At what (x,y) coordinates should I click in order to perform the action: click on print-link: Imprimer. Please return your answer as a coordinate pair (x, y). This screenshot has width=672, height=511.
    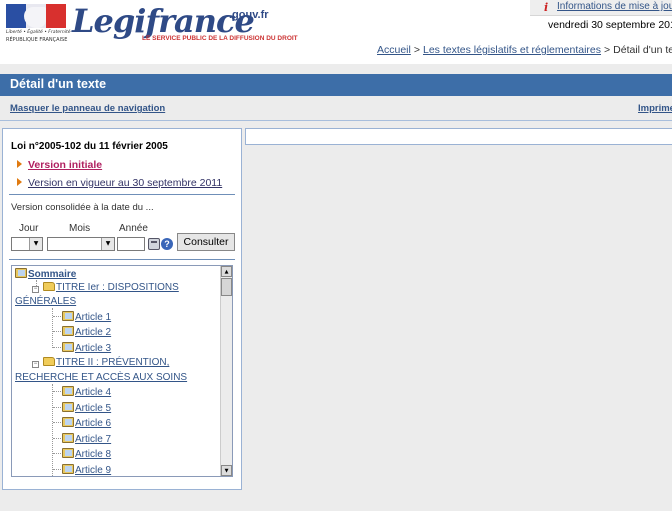
    Looking at the image, I should click on (655, 108).